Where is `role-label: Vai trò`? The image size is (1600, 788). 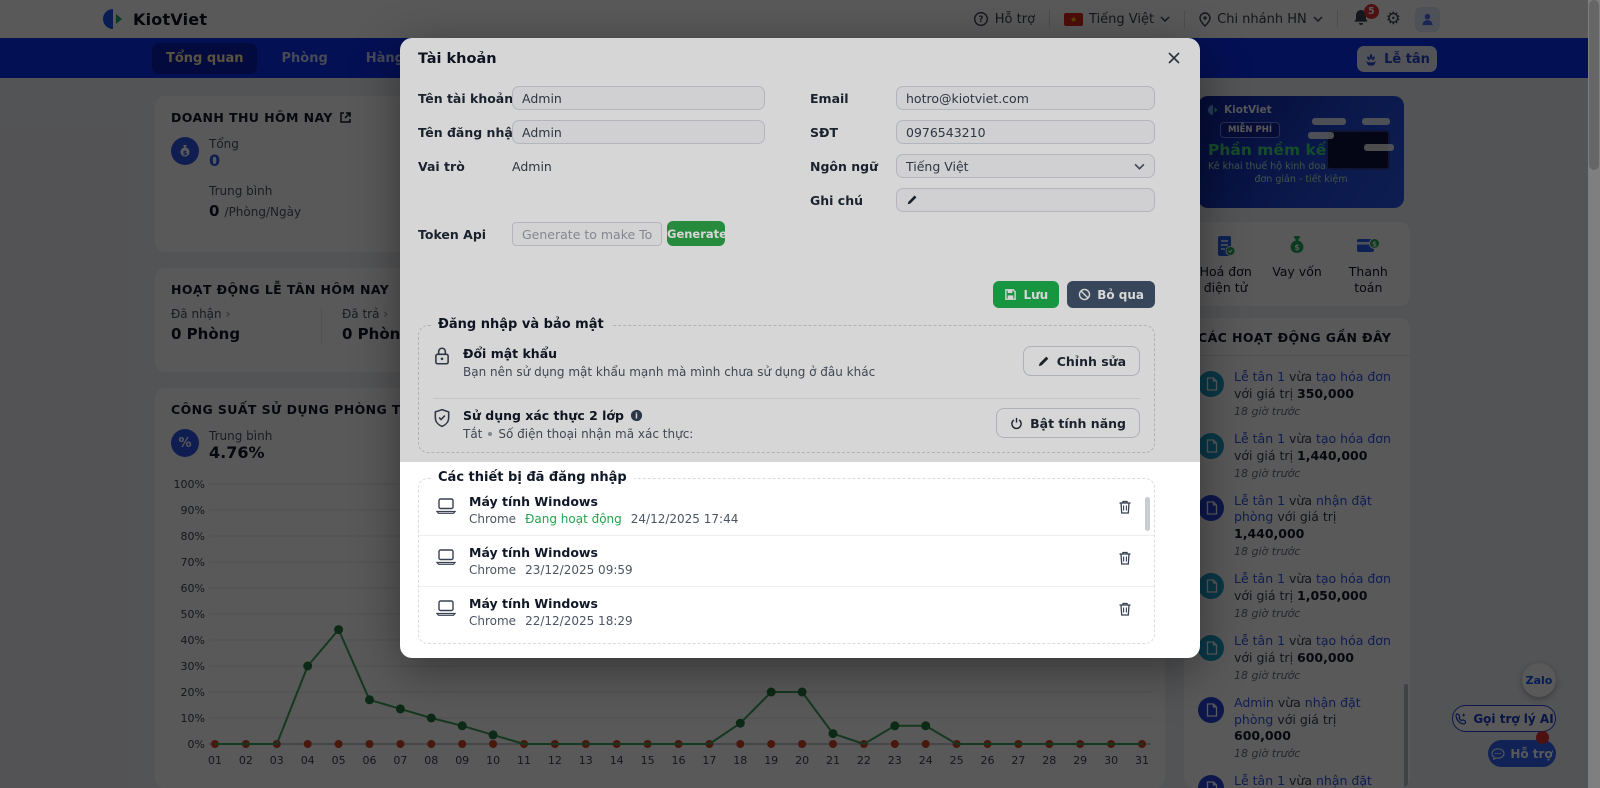
role-label: Vai trò is located at coordinates (441, 166).